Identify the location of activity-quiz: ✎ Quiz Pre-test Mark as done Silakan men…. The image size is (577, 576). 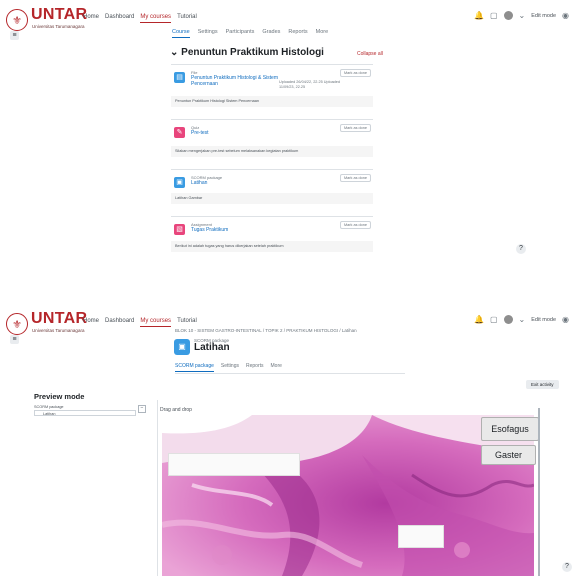
(272, 141).